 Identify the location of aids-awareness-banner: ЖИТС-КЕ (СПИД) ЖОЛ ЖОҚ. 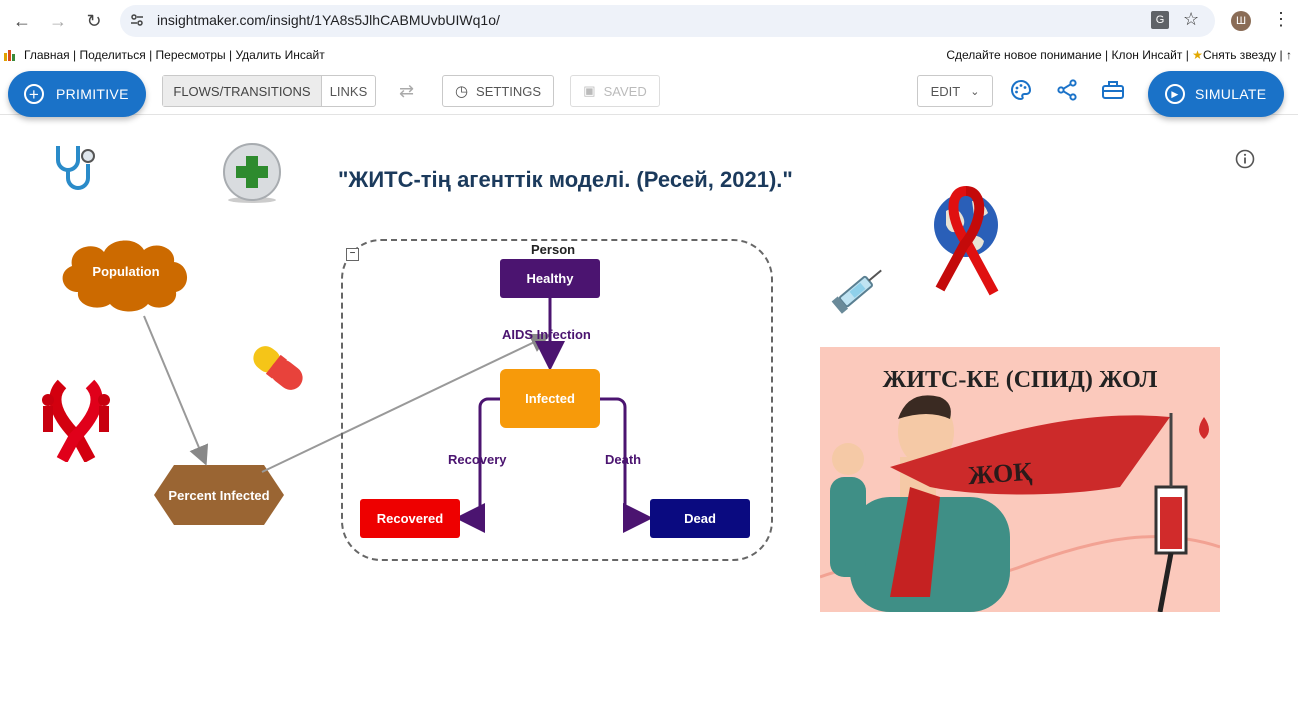
(1020, 479).